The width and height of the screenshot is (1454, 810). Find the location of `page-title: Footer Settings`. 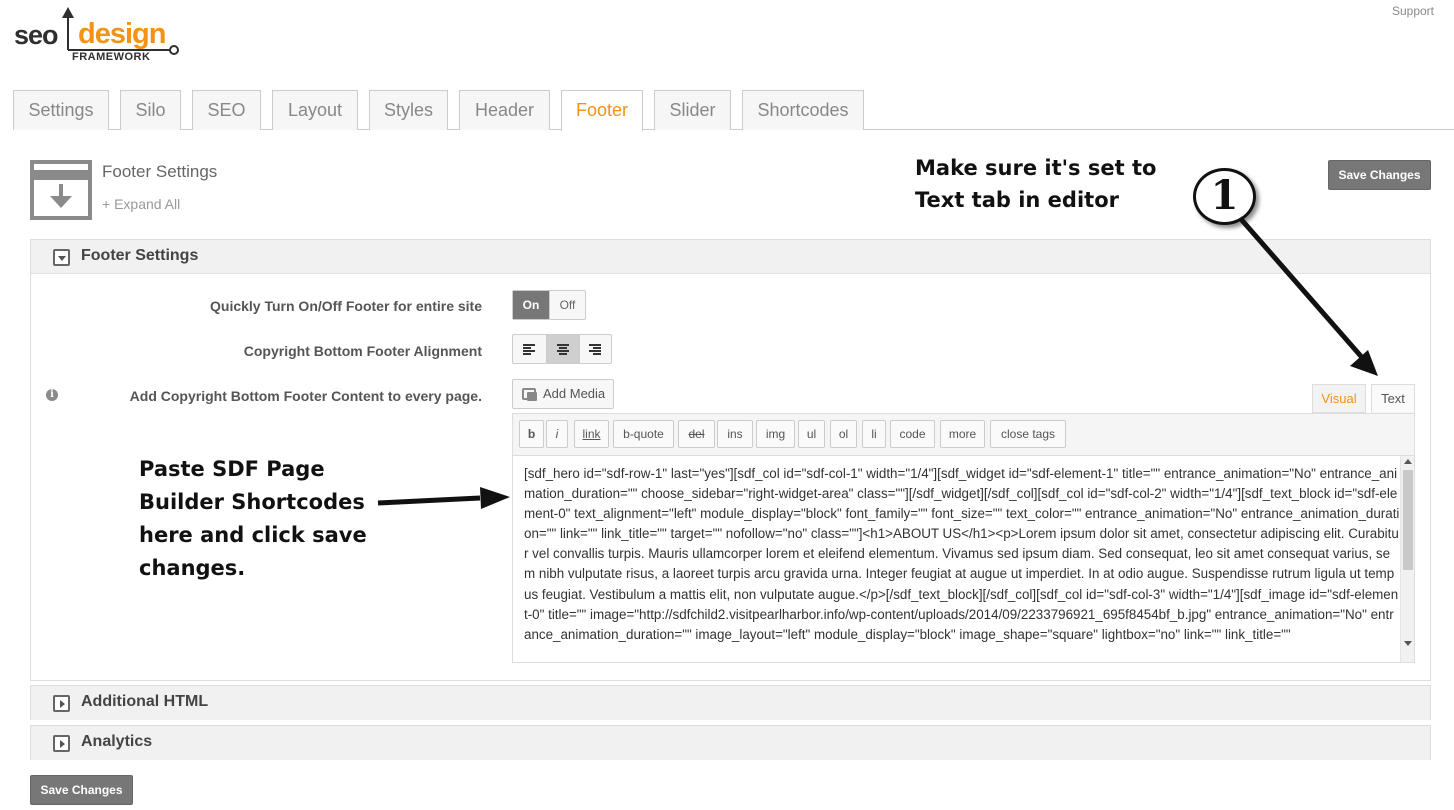

page-title: Footer Settings is located at coordinates (160, 171).